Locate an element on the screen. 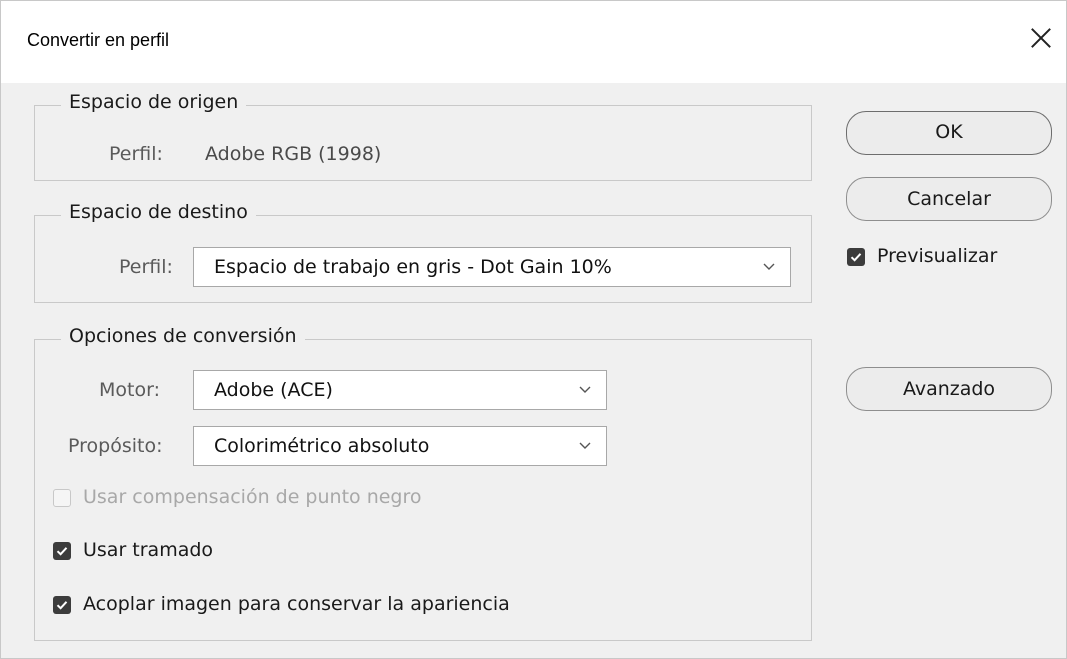 This screenshot has width=1067, height=659. dest-profile-label: Perfil: is located at coordinates (146, 267).